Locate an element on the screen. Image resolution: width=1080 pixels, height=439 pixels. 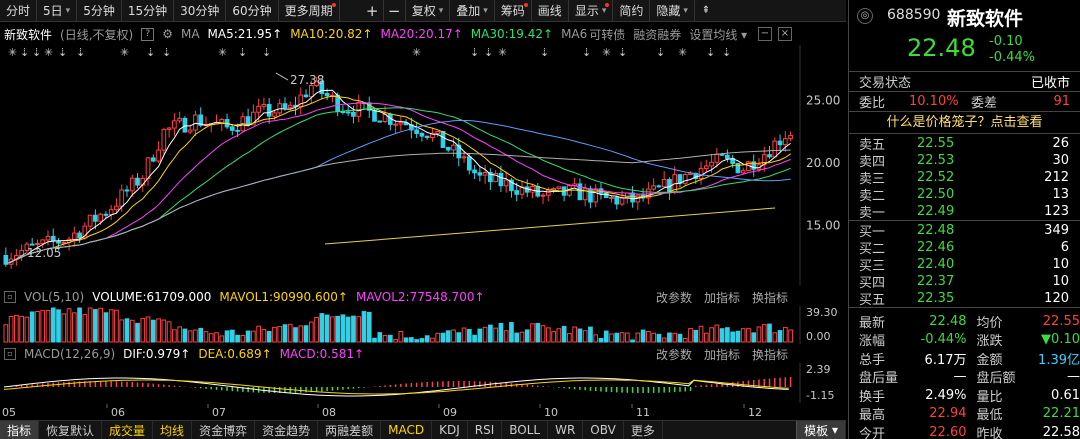
tab-kdj: KDJ is located at coordinates (450, 429).